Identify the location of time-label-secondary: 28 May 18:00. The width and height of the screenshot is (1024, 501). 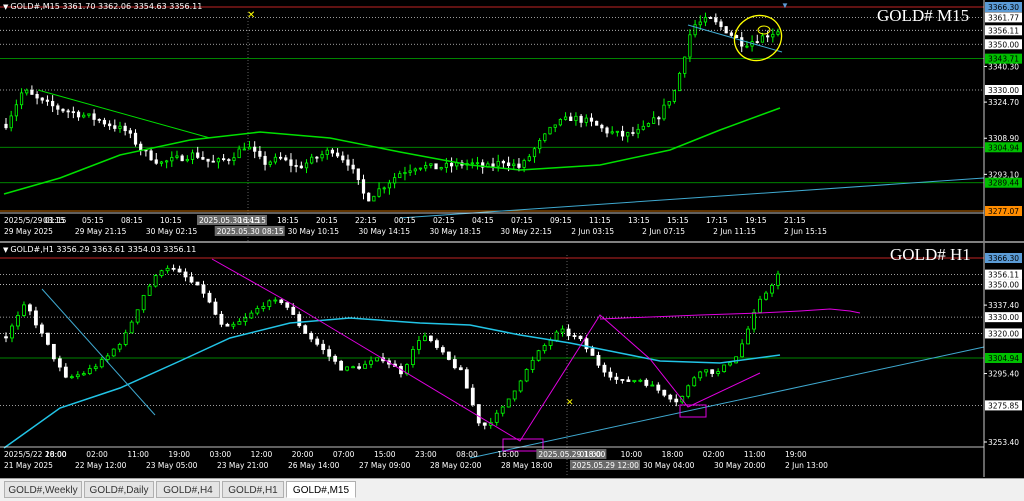
(527, 465).